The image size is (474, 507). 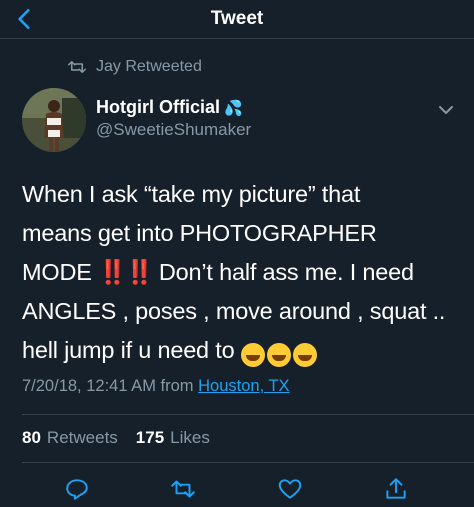 I want to click on tweet-line: hell jump if u need to 🤣😂😂, so click(x=242, y=350).